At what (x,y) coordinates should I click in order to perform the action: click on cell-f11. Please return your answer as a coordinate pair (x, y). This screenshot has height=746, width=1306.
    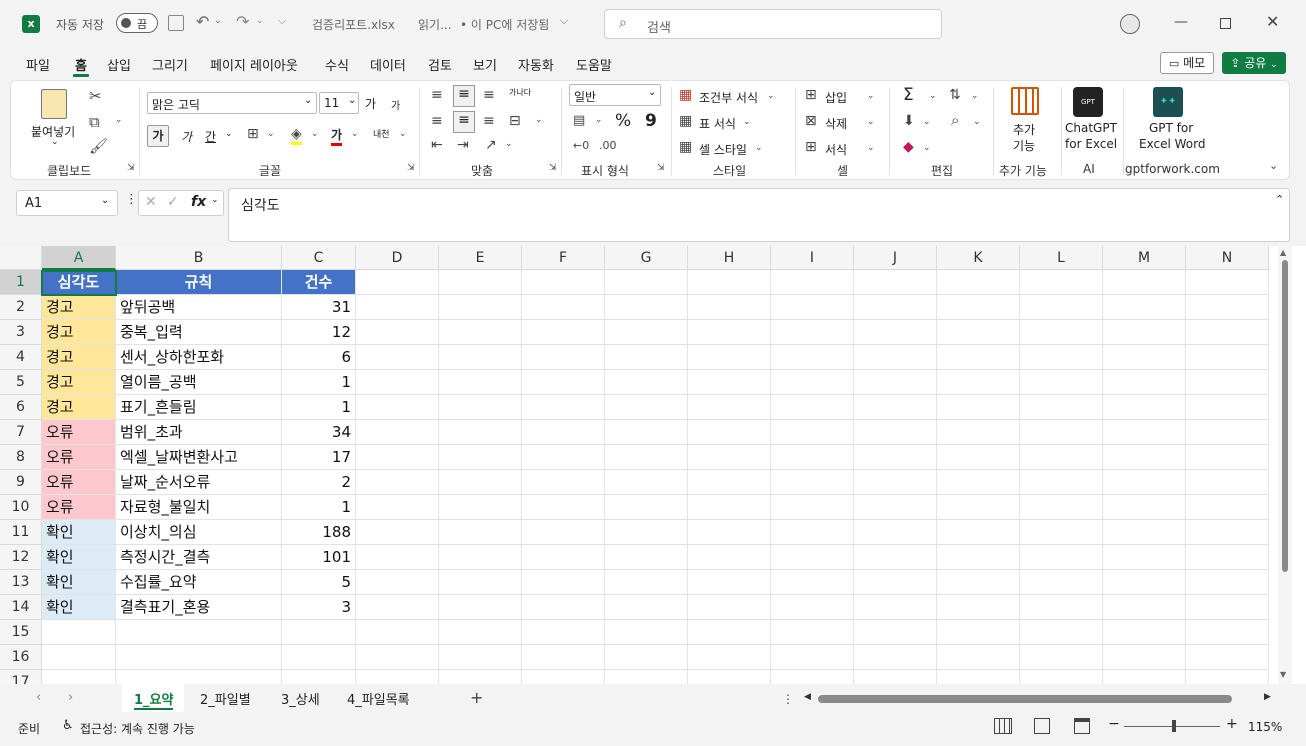
    Looking at the image, I should click on (563, 532).